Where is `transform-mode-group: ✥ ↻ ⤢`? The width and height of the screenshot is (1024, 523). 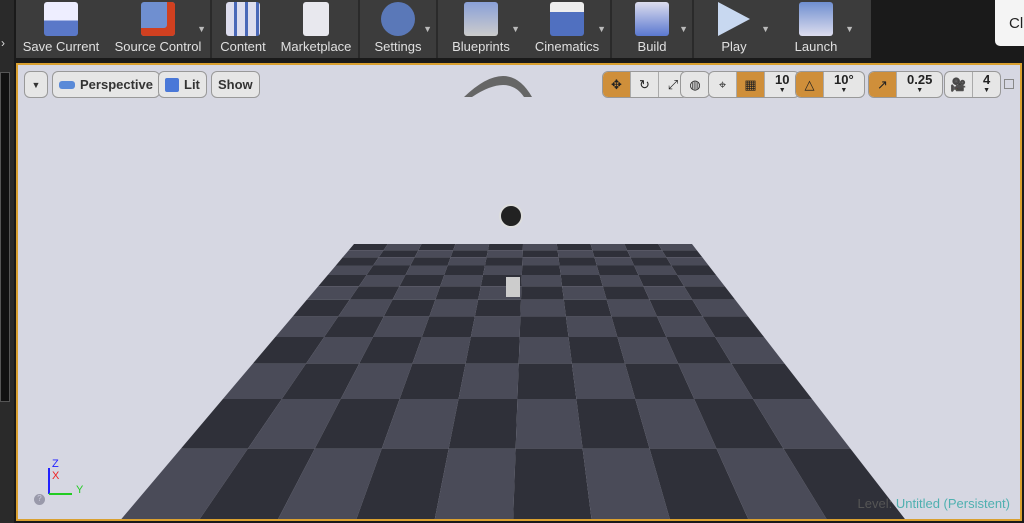
transform-mode-group: ✥ ↻ ⤢ is located at coordinates (645, 84).